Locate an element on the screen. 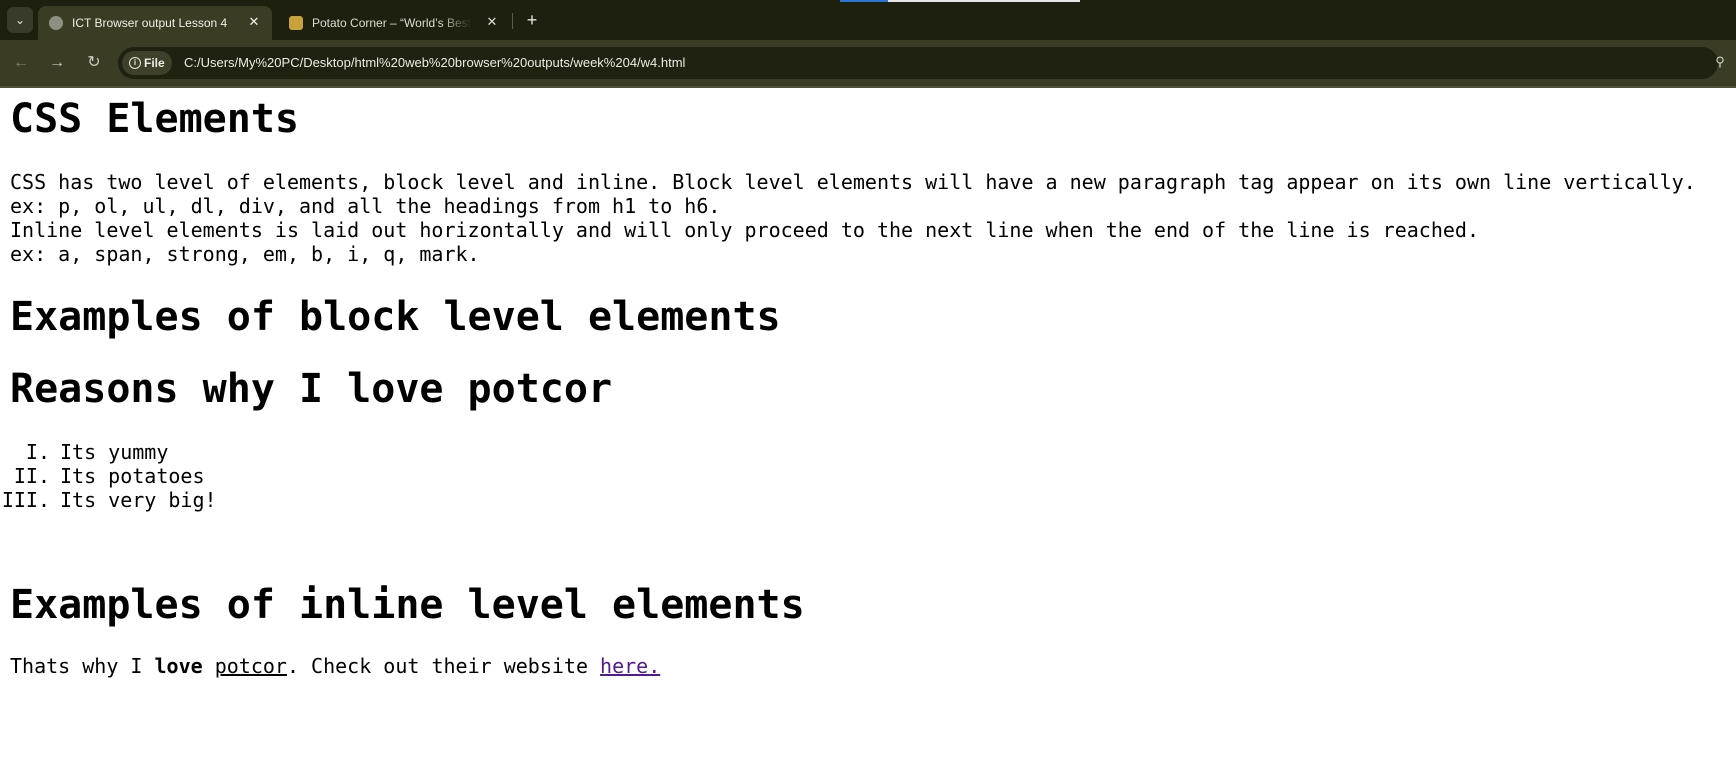 This screenshot has width=1736, height=766. zoom-icon: ⚲ is located at coordinates (1720, 62).